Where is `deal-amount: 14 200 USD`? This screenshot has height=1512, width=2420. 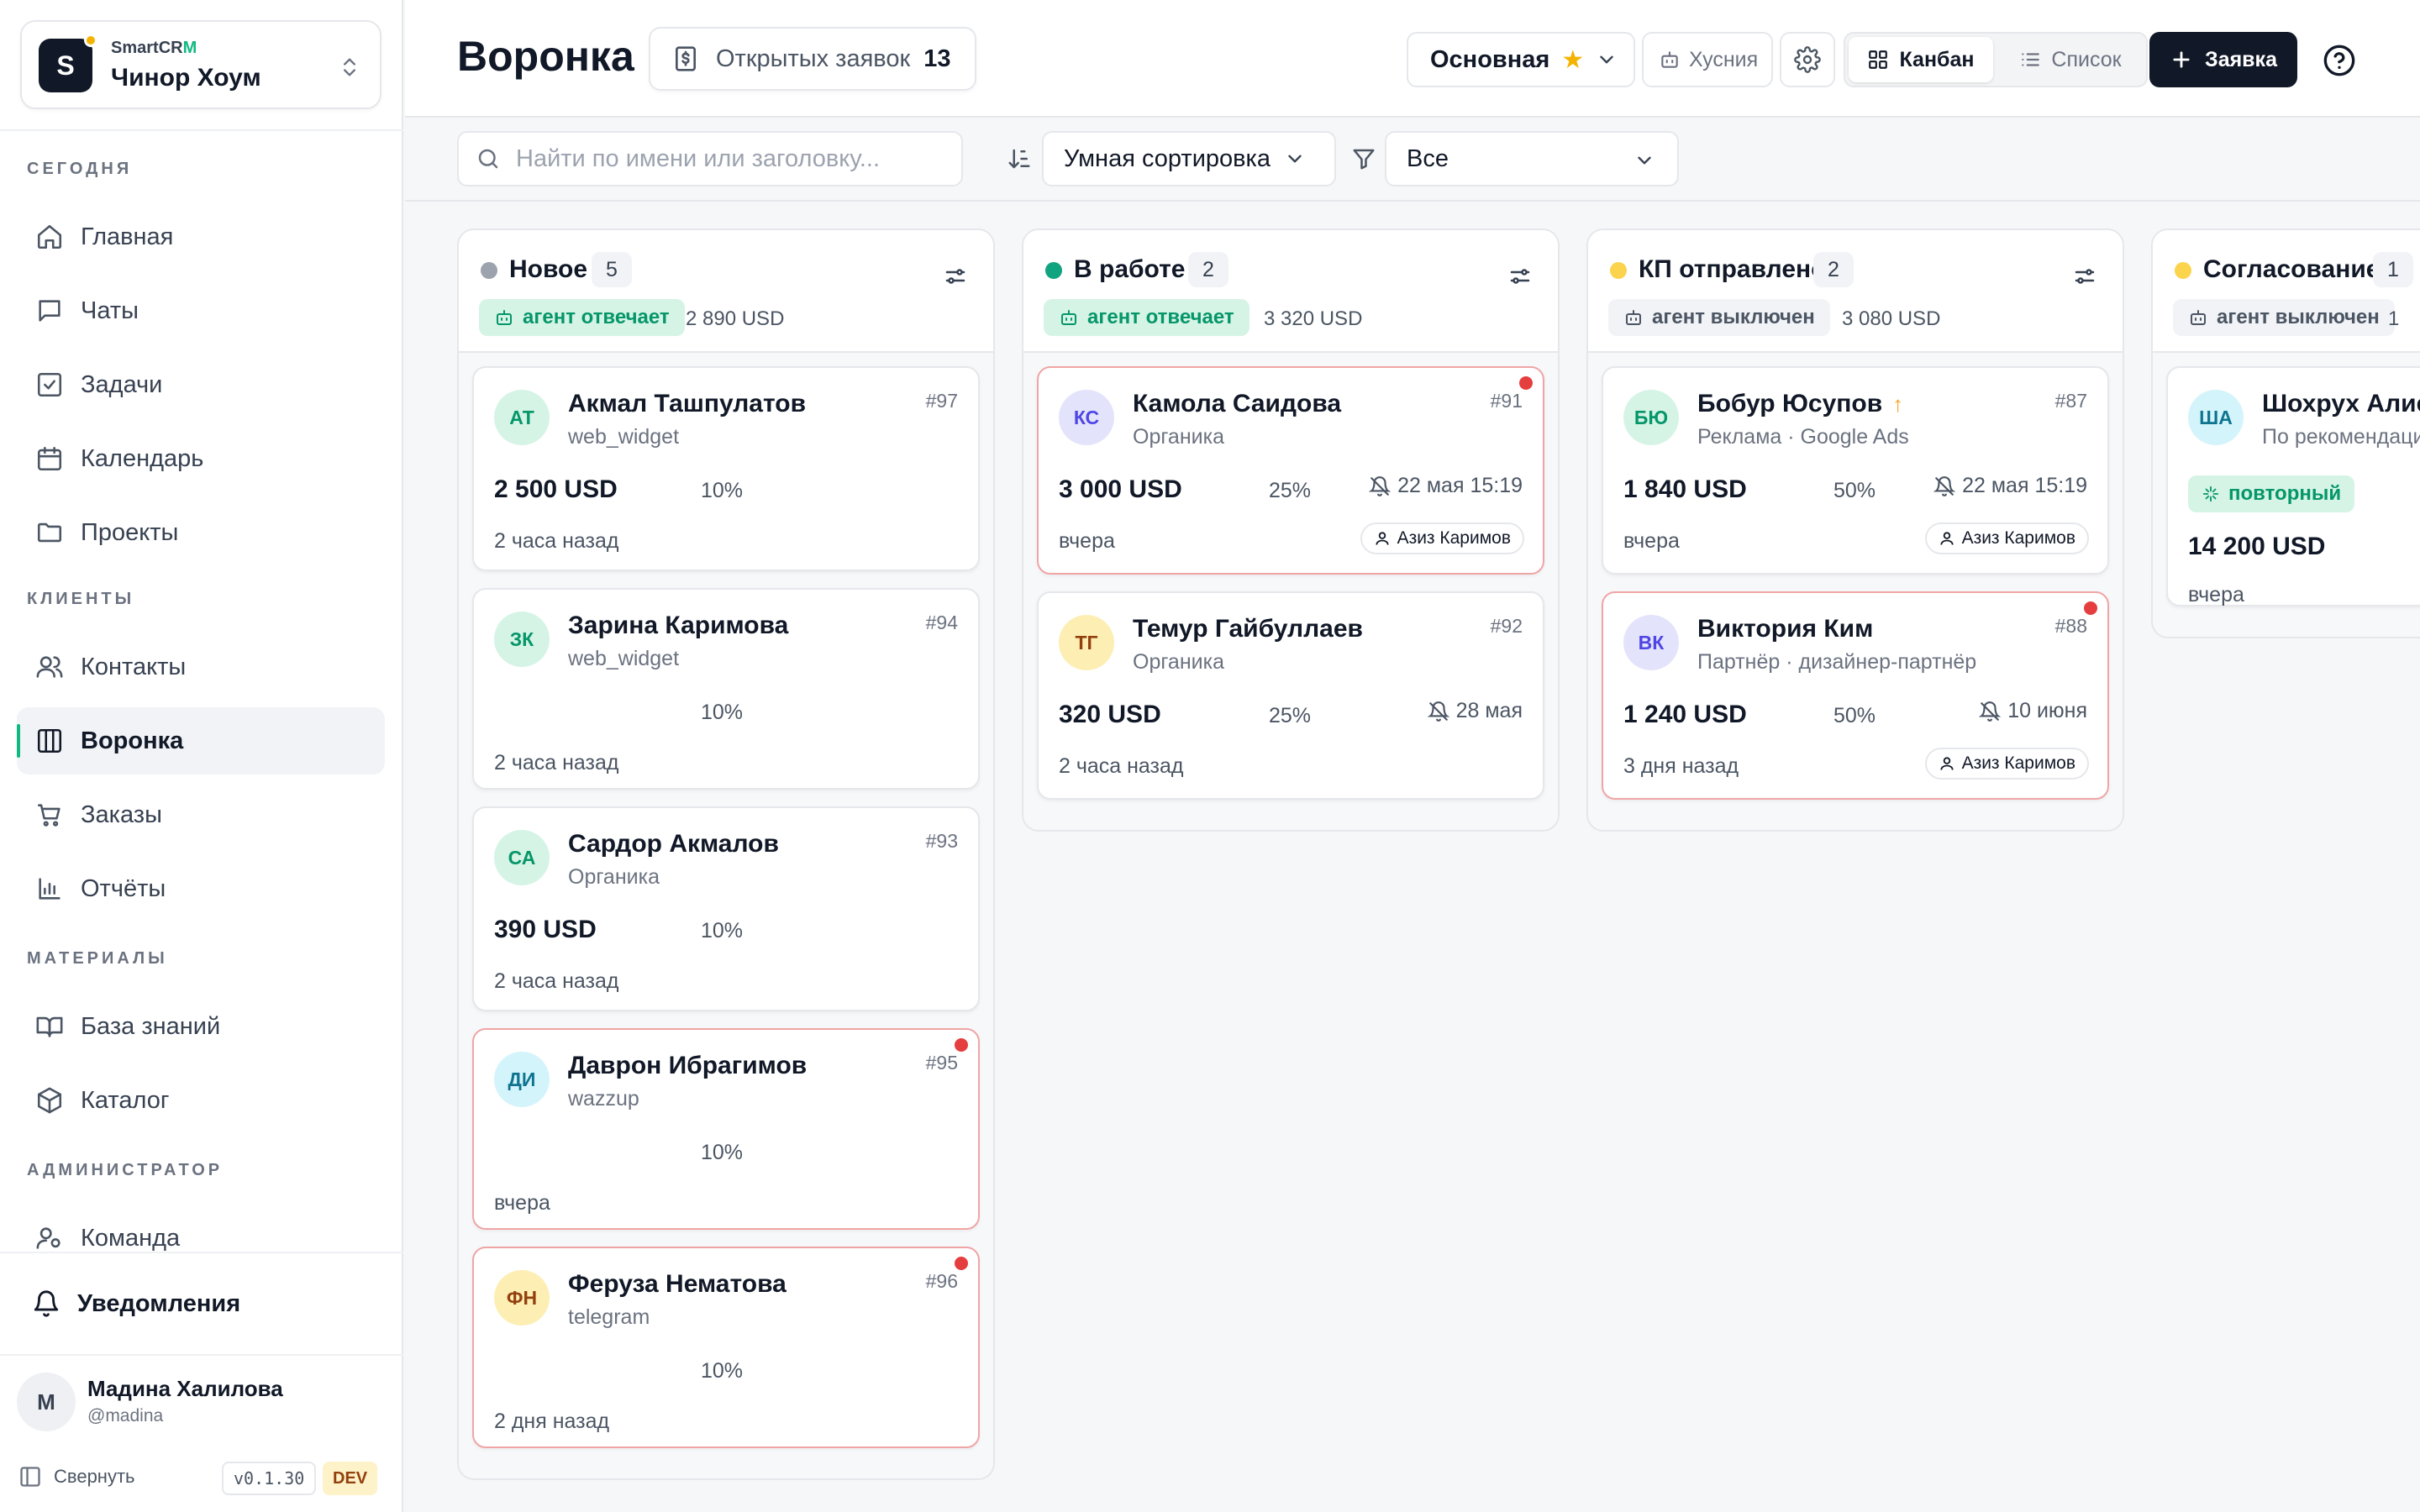
deal-amount: 14 200 USD is located at coordinates (2257, 546).